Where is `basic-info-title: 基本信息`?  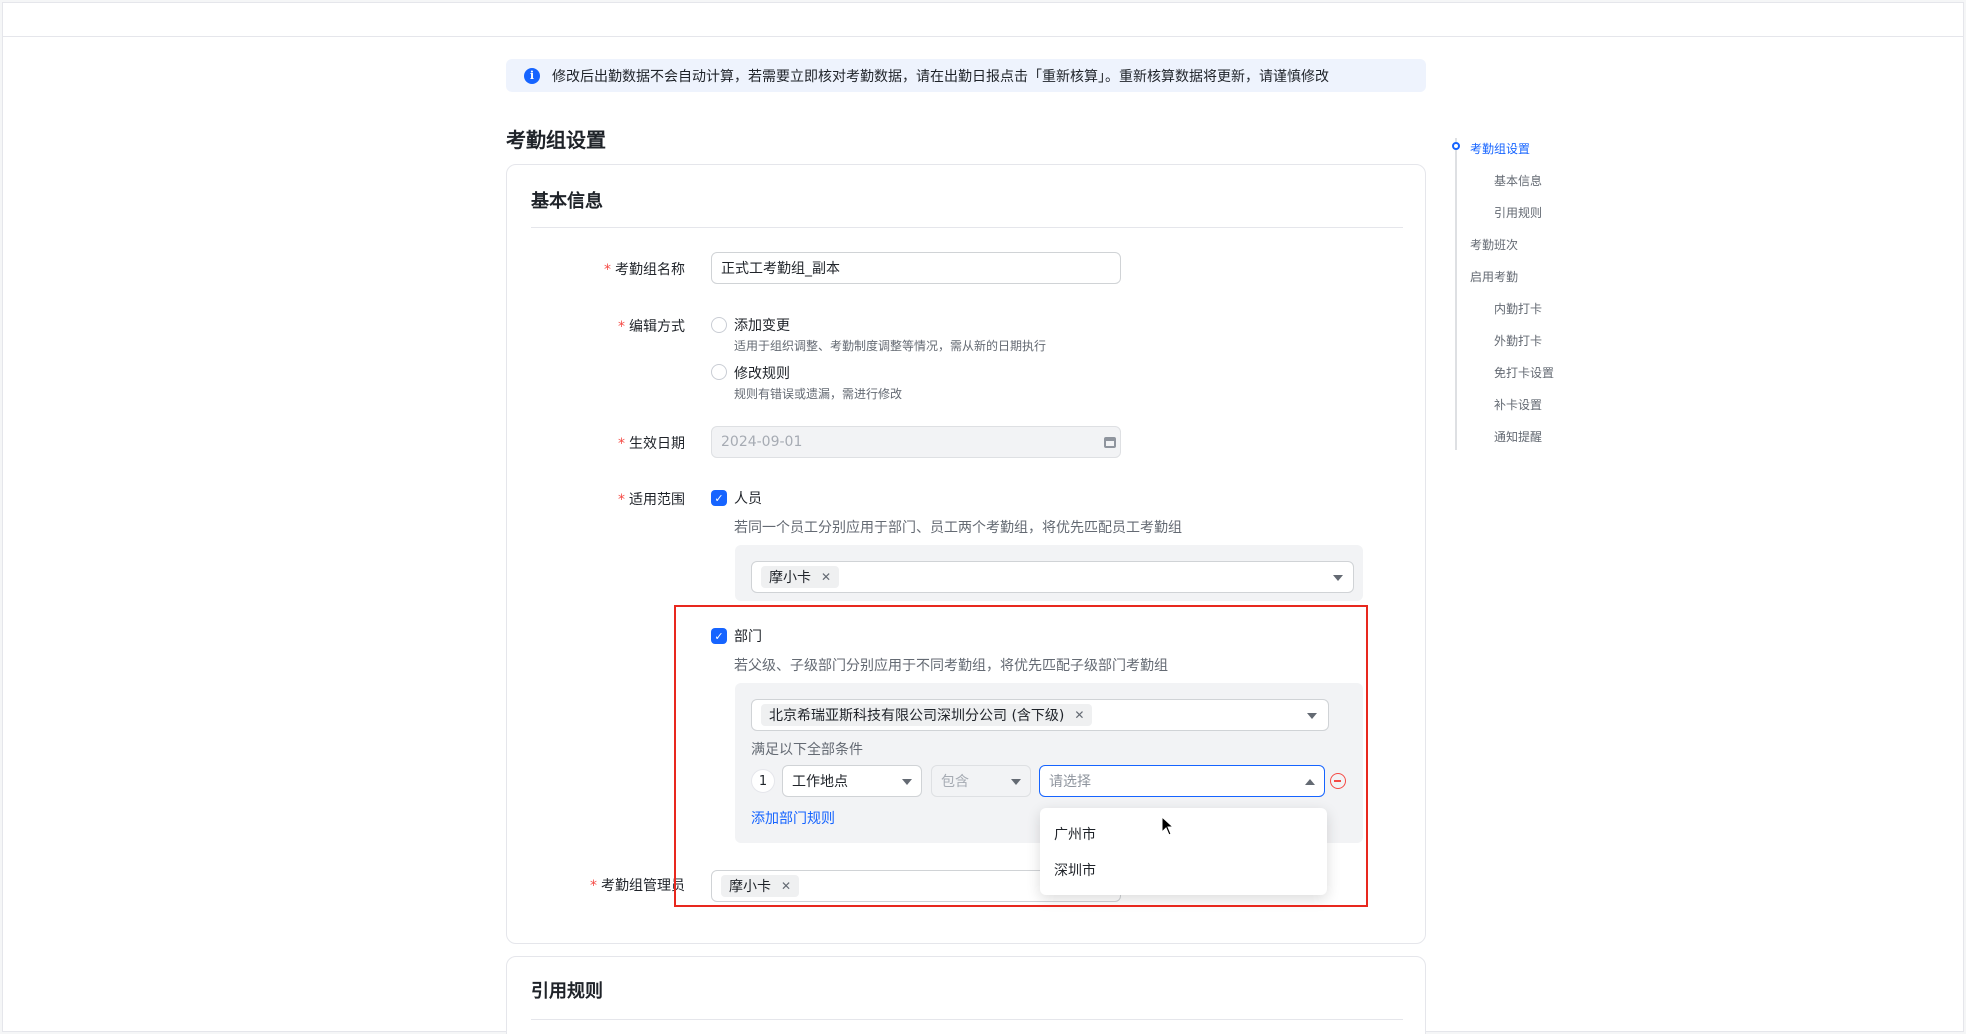 basic-info-title: 基本信息 is located at coordinates (567, 201).